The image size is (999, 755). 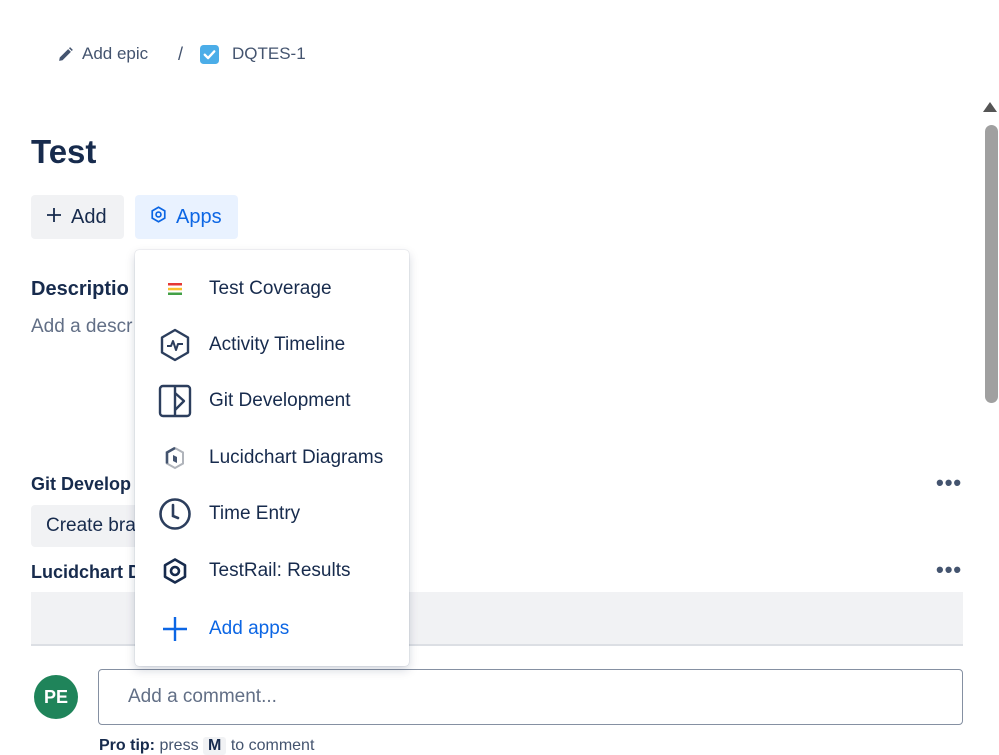 What do you see at coordinates (56, 697) in the screenshot?
I see `avatar: PE` at bounding box center [56, 697].